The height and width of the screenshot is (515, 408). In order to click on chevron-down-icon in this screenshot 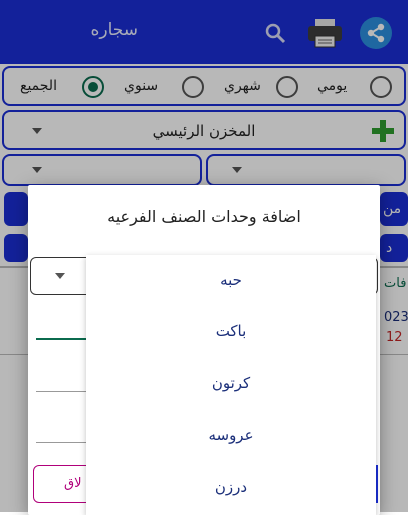, I will do `click(60, 276)`.